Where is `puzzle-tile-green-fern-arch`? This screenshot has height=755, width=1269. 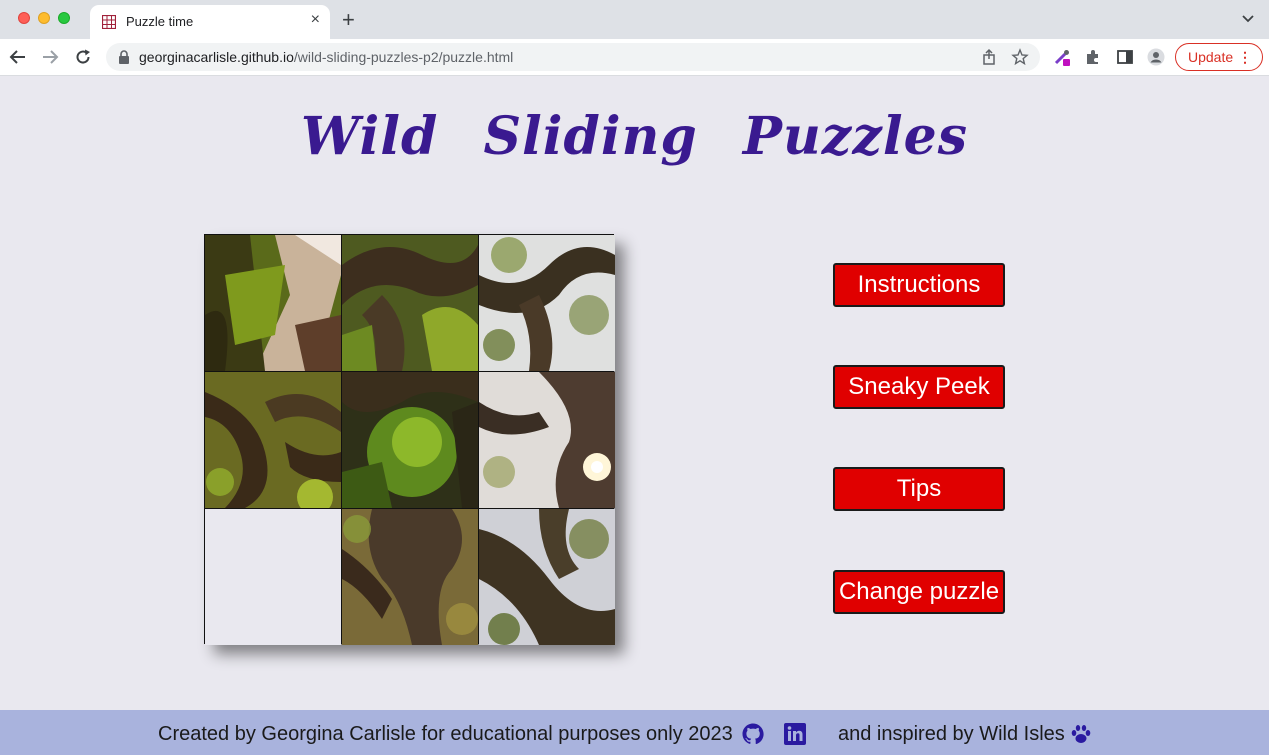
puzzle-tile-green-fern-arch is located at coordinates (410, 440).